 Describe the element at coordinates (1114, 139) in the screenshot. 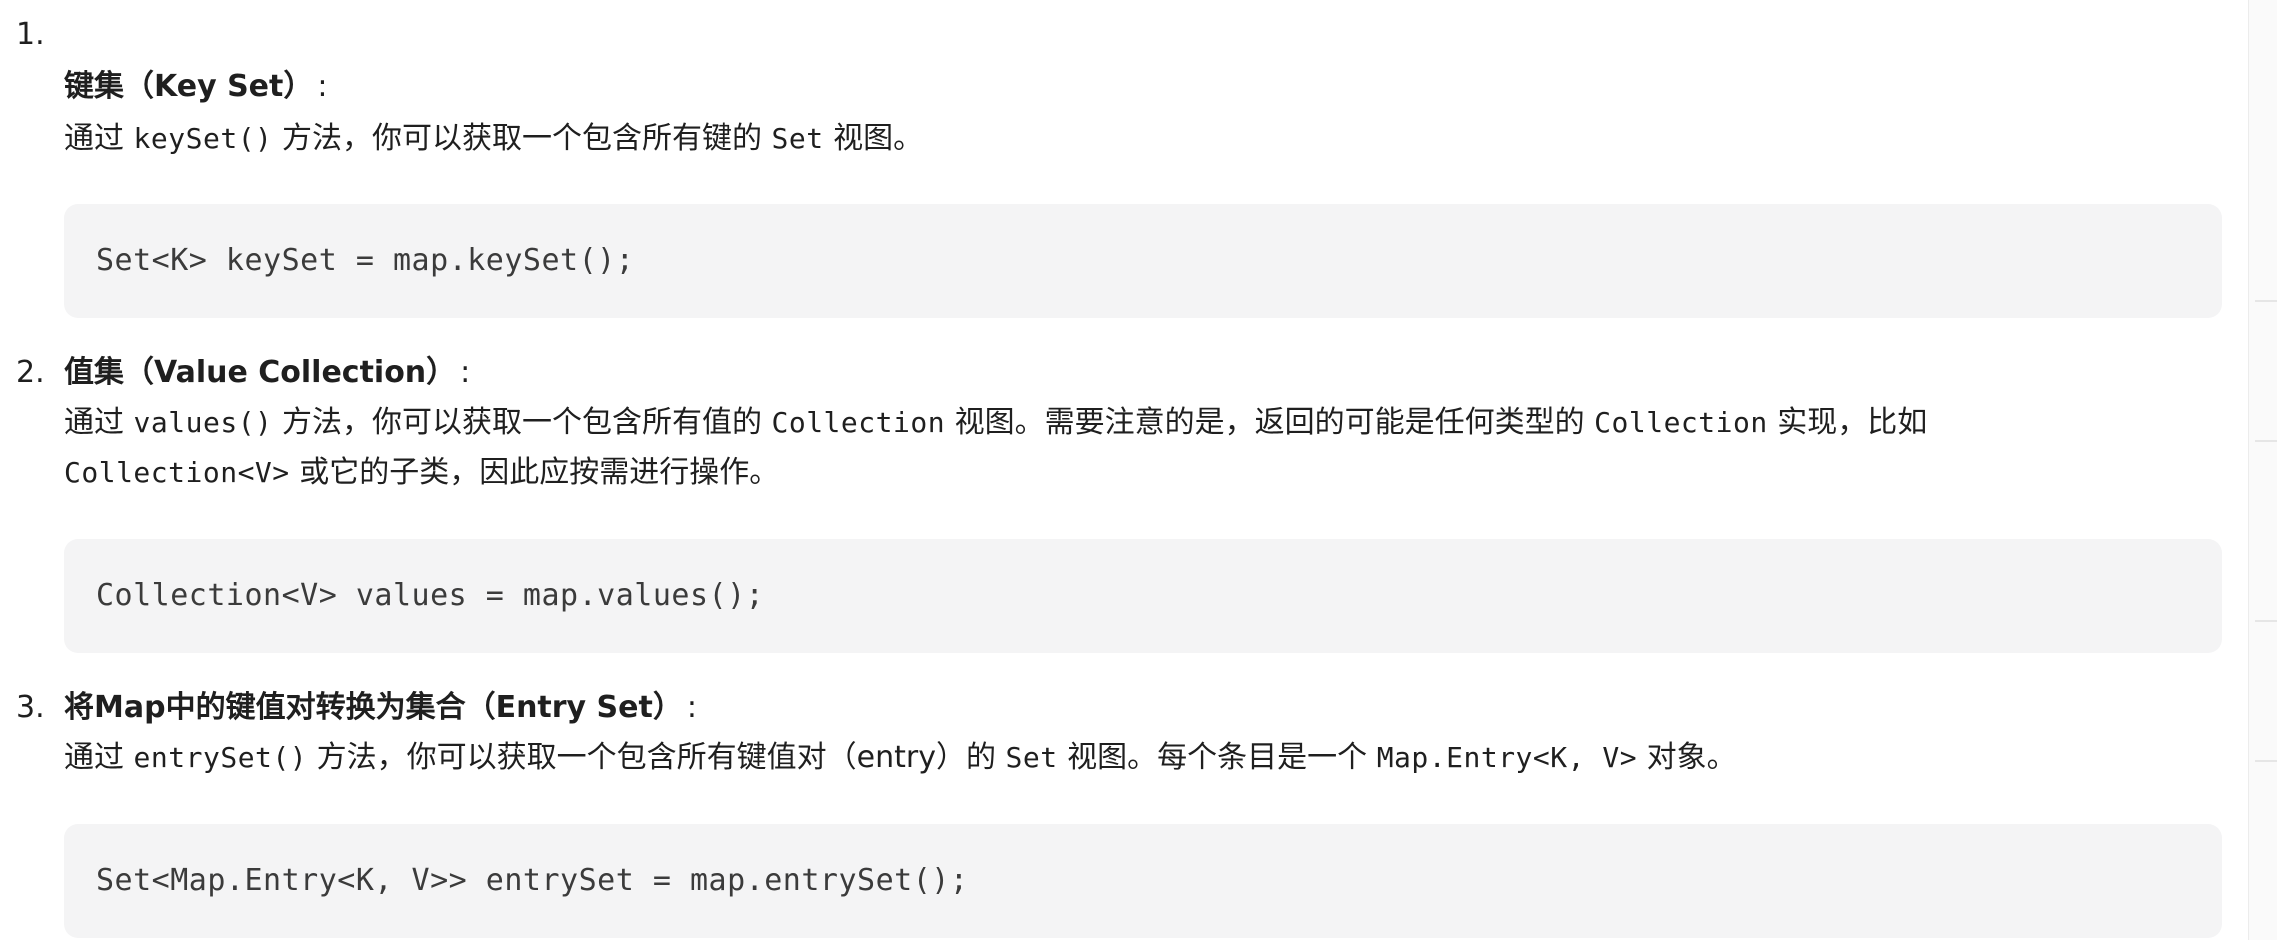

I see `item-1-paragraph: 通过 keySet() 方法，你可以获取一个包含所有键的 Set 视图。` at that location.